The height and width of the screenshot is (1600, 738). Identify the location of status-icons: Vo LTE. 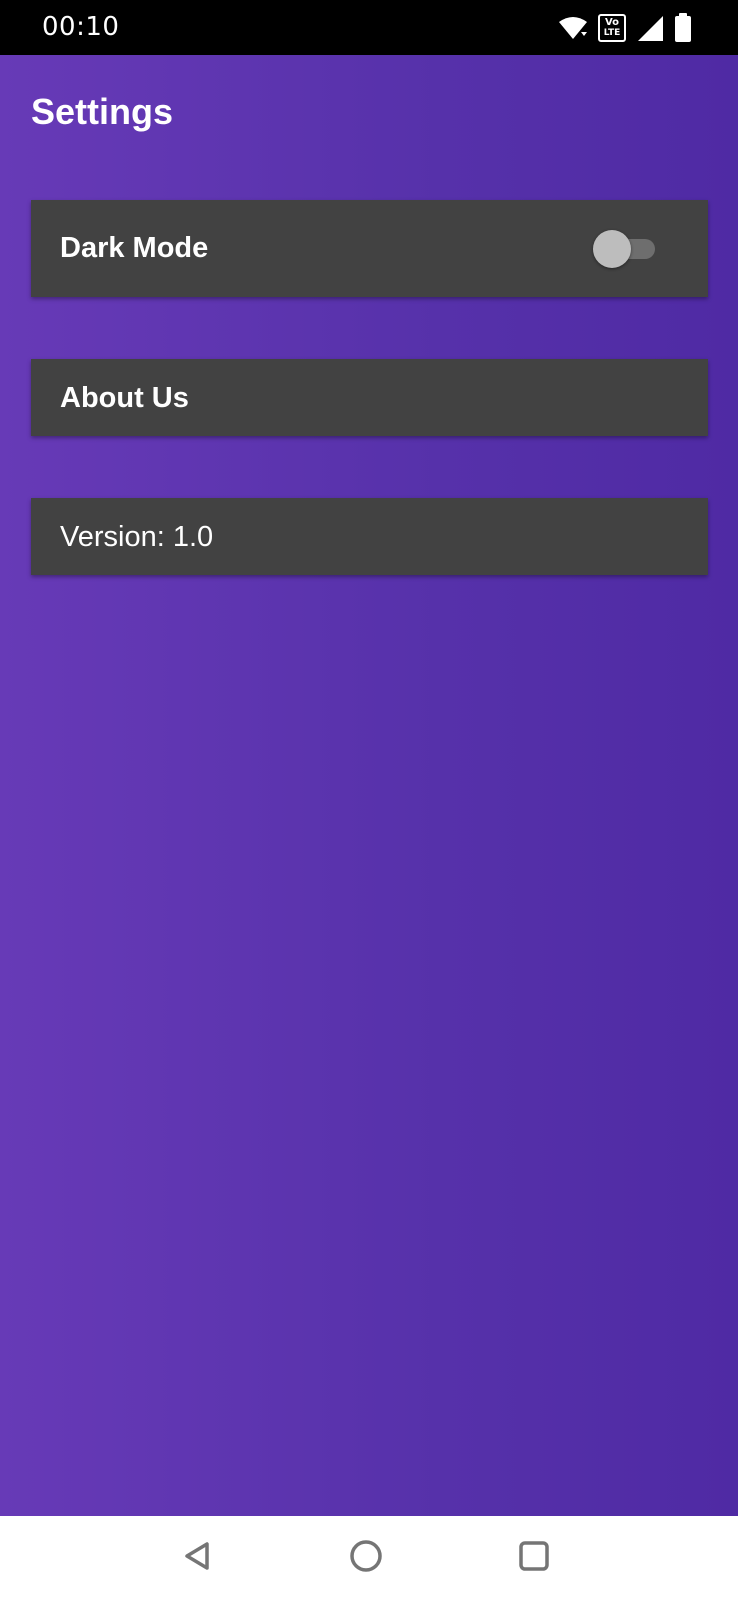
(625, 28).